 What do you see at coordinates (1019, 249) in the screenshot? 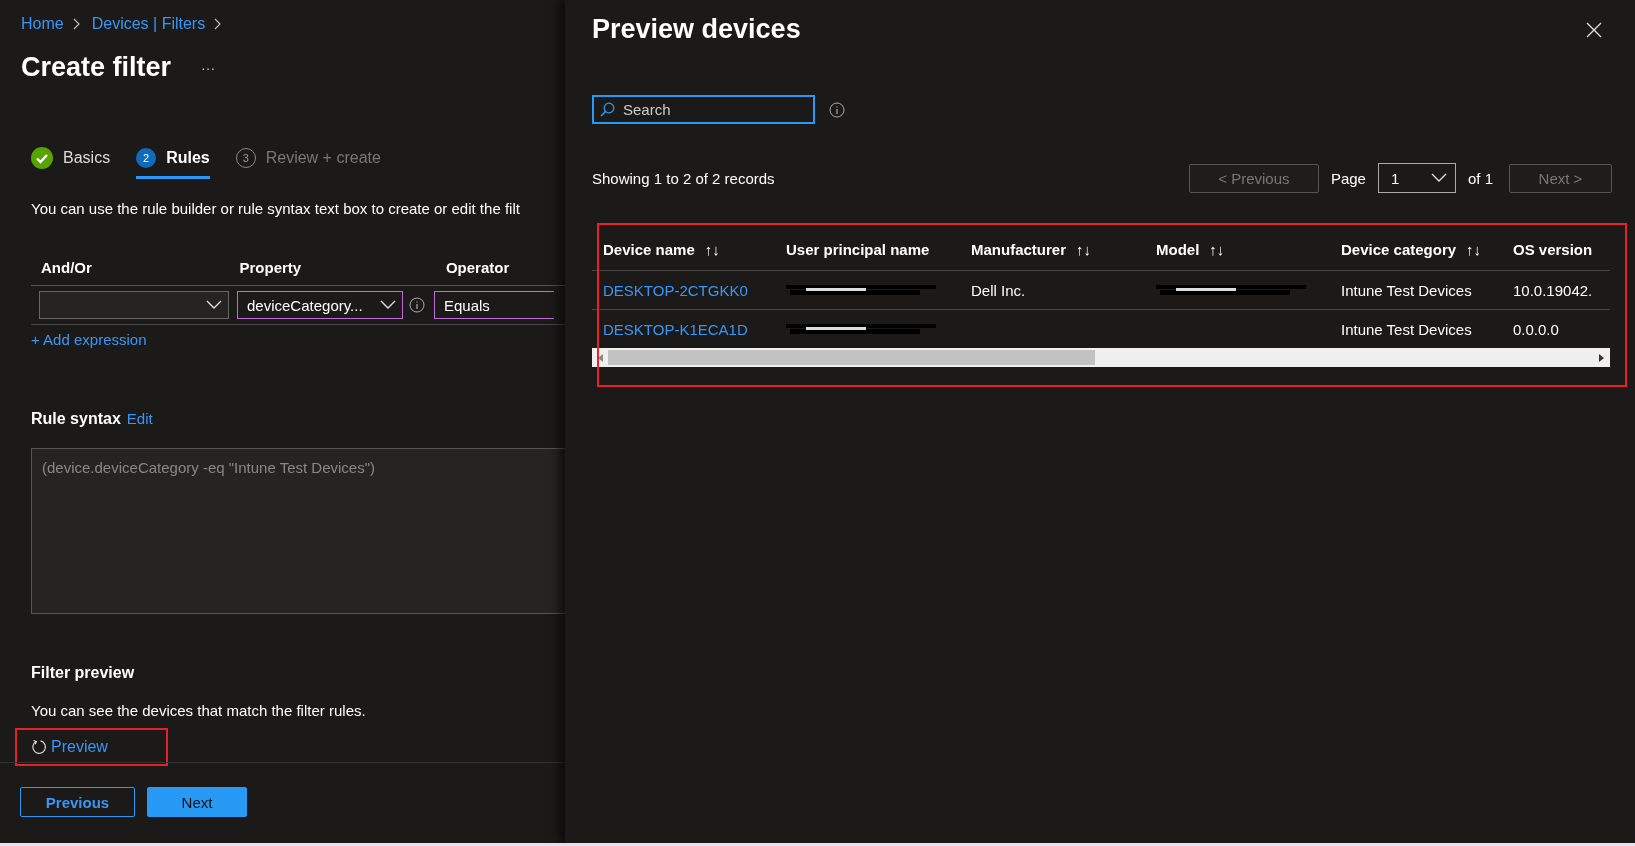
I see `column-header: Manufacturer` at bounding box center [1019, 249].